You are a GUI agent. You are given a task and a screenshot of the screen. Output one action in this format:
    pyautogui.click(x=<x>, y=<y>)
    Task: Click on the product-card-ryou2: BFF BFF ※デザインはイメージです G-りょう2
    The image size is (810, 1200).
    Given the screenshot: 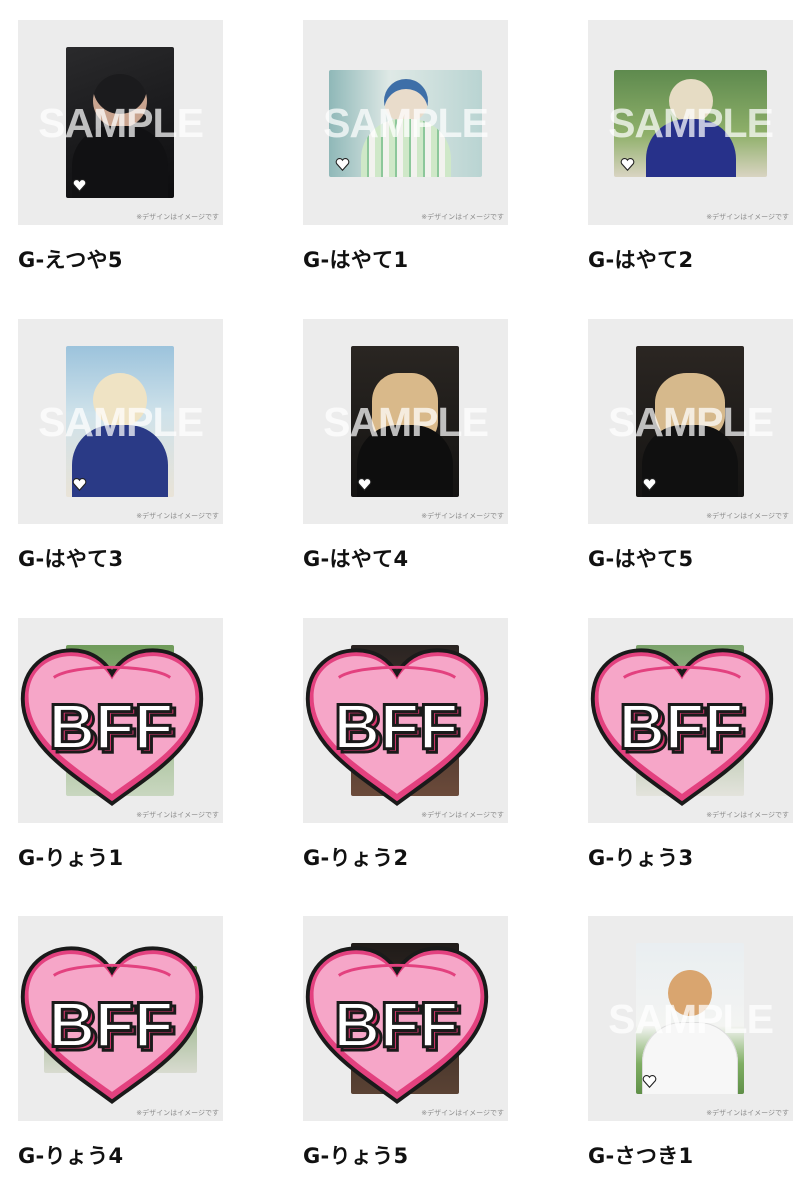 What is the action you would take?
    pyautogui.click(x=405, y=744)
    